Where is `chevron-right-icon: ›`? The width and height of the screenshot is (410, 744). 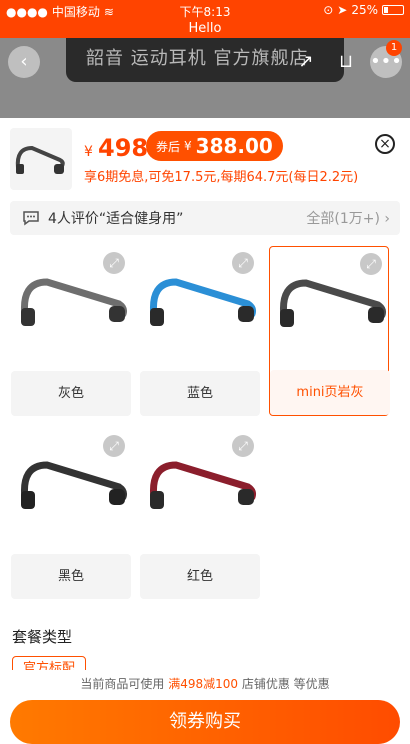
chevron-right-icon: › is located at coordinates (387, 219).